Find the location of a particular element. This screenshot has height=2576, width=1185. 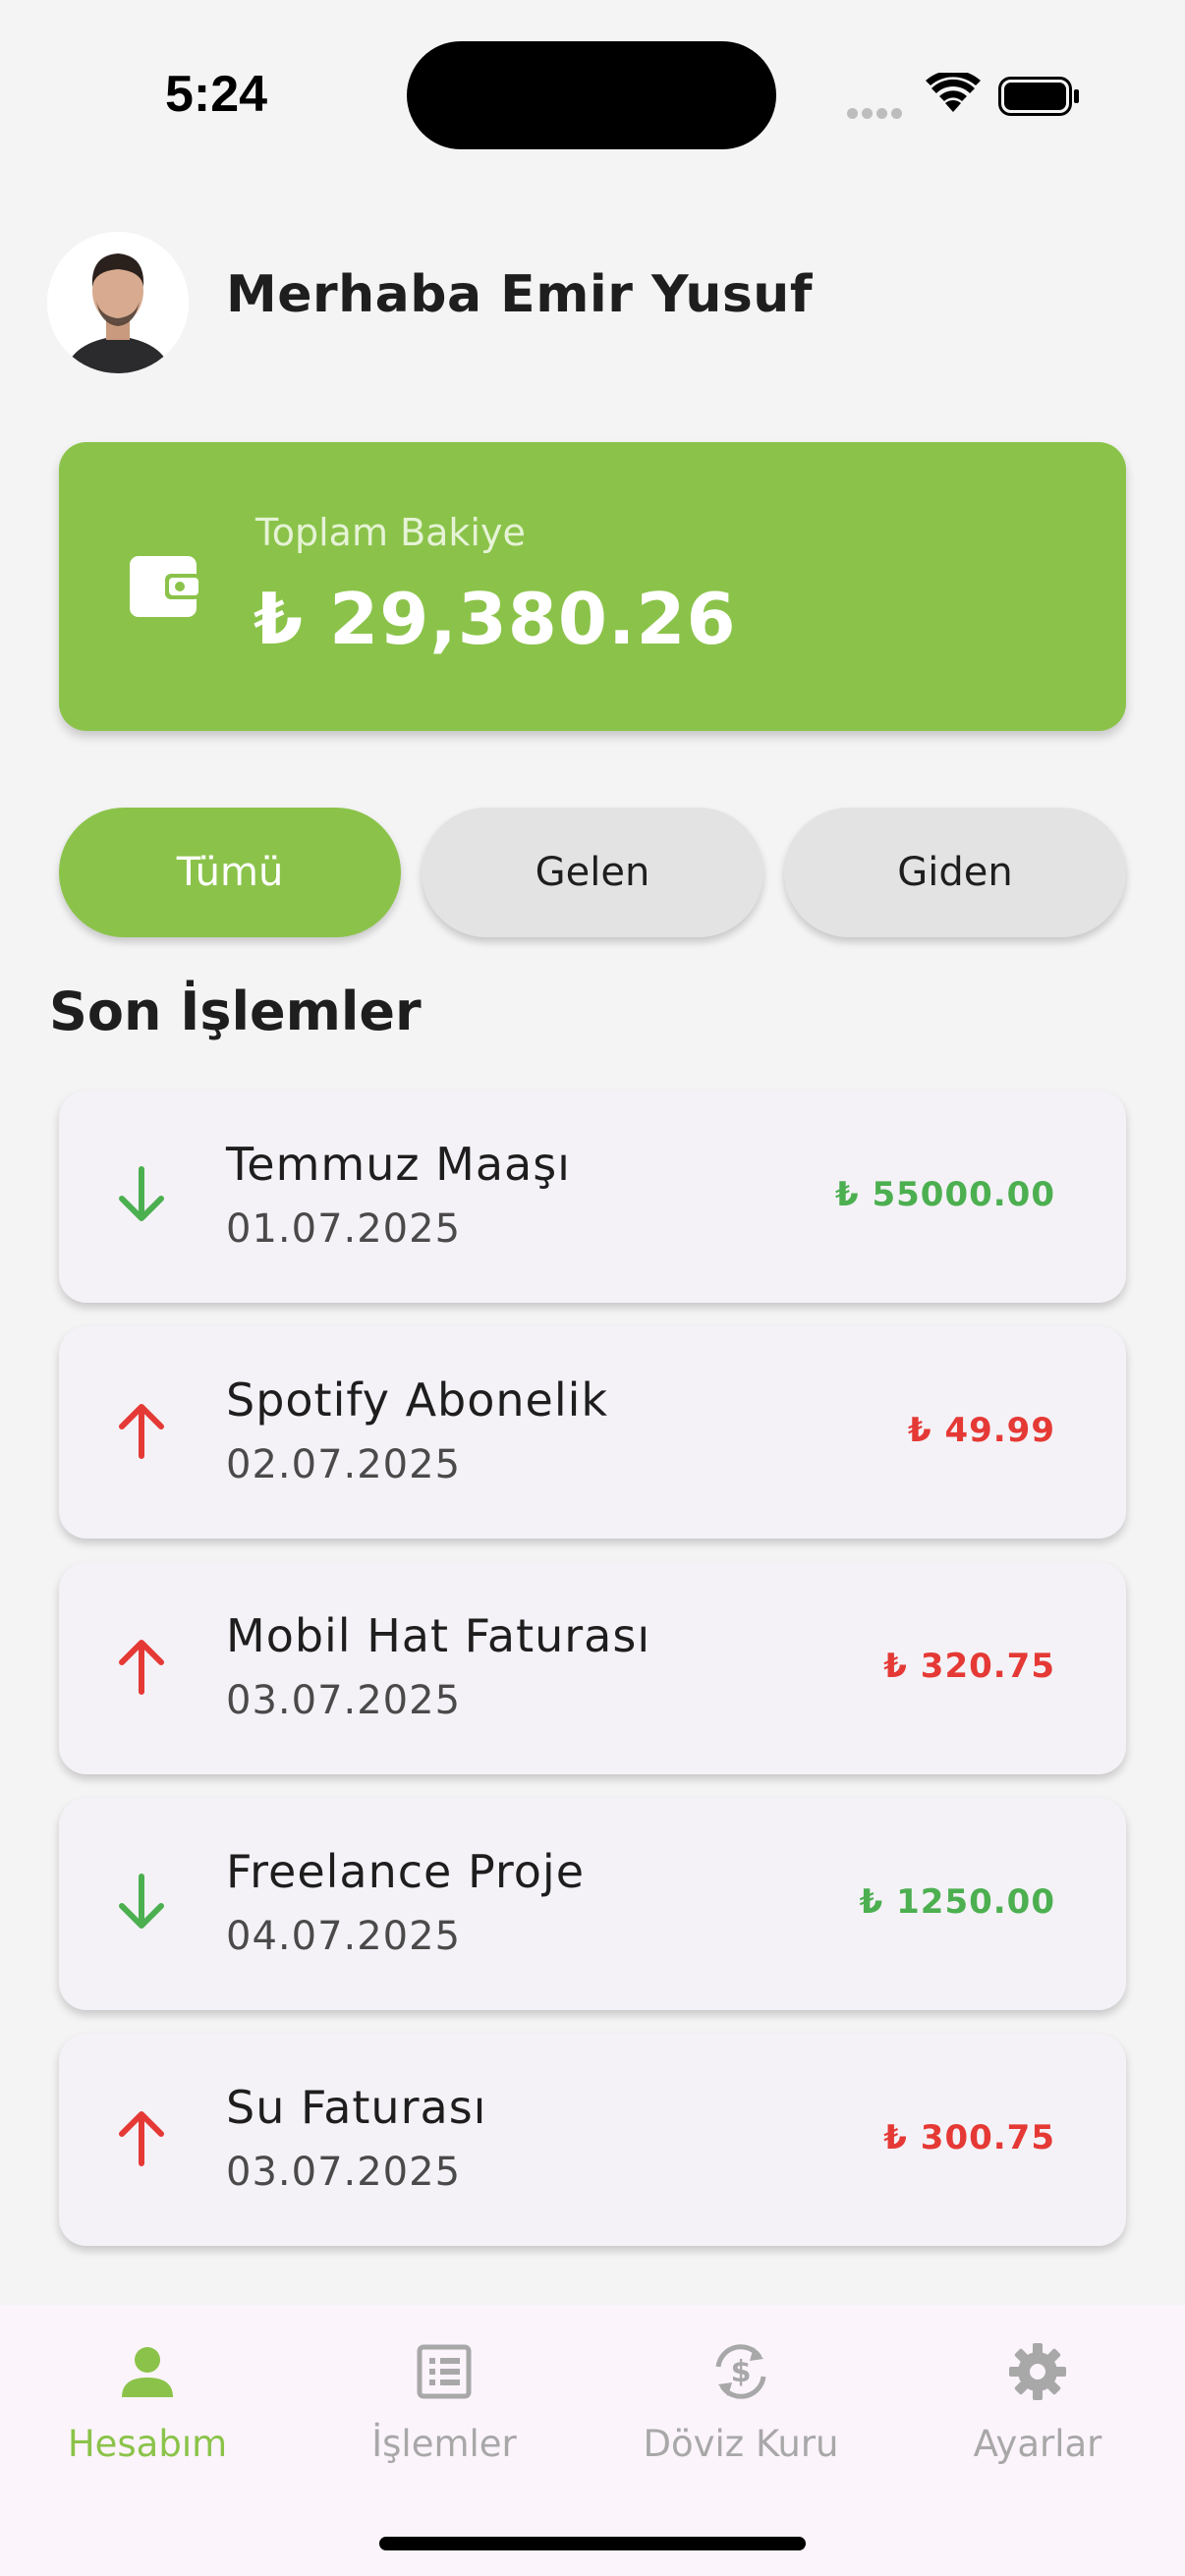

transaction-title: Su Faturası is located at coordinates (356, 2107).